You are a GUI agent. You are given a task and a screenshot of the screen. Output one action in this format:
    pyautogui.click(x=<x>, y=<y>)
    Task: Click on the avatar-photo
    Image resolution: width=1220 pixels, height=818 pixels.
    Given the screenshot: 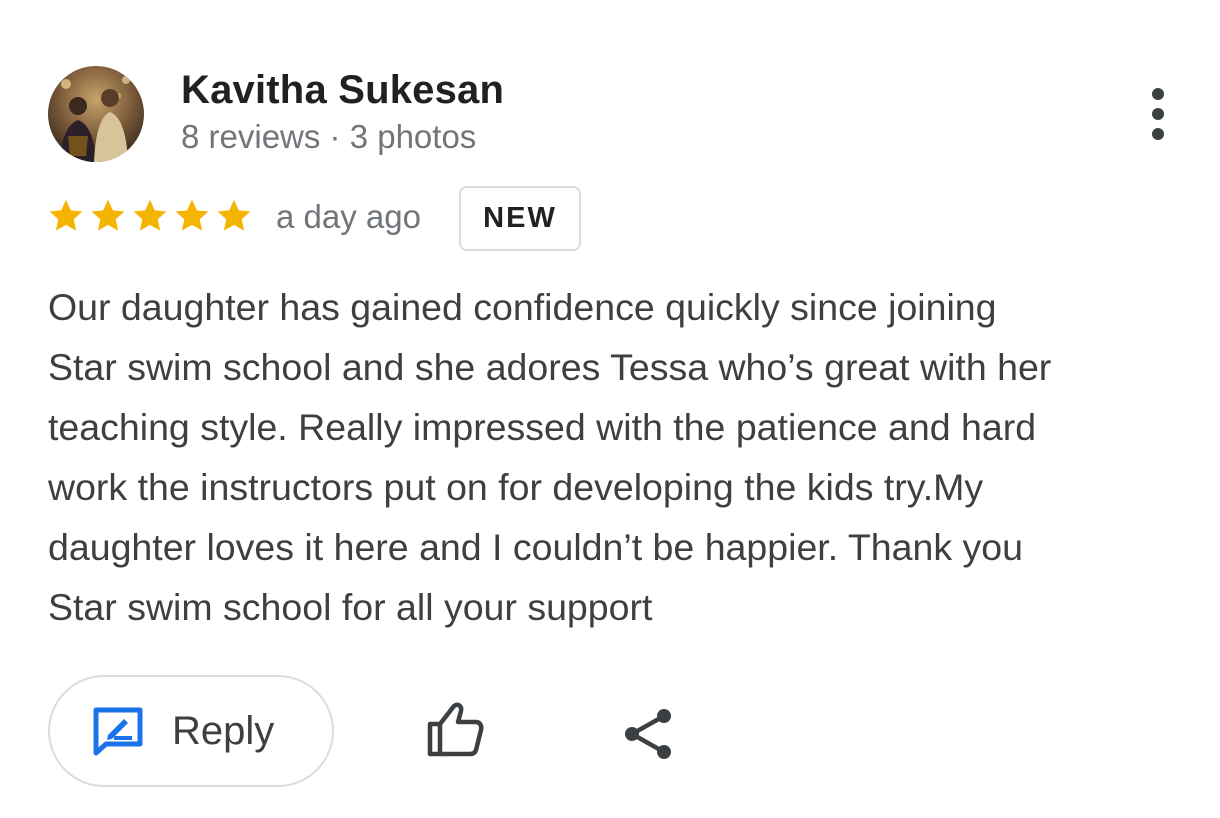 What is the action you would take?
    pyautogui.click(x=96, y=114)
    